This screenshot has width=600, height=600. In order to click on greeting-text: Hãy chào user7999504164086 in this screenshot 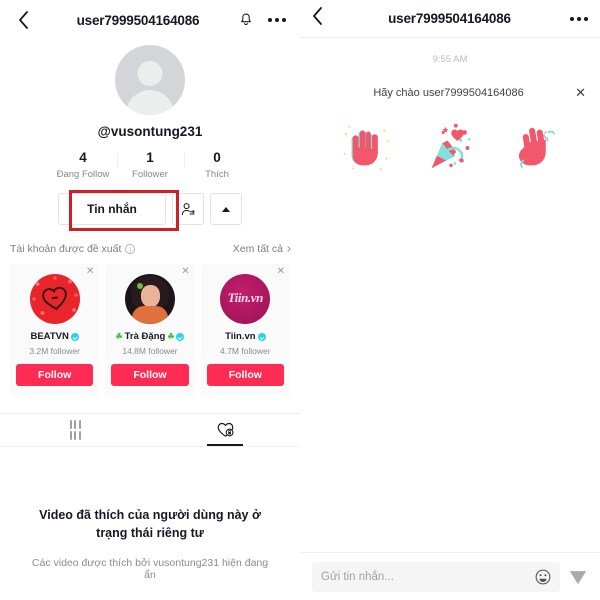, I will do `click(448, 92)`.